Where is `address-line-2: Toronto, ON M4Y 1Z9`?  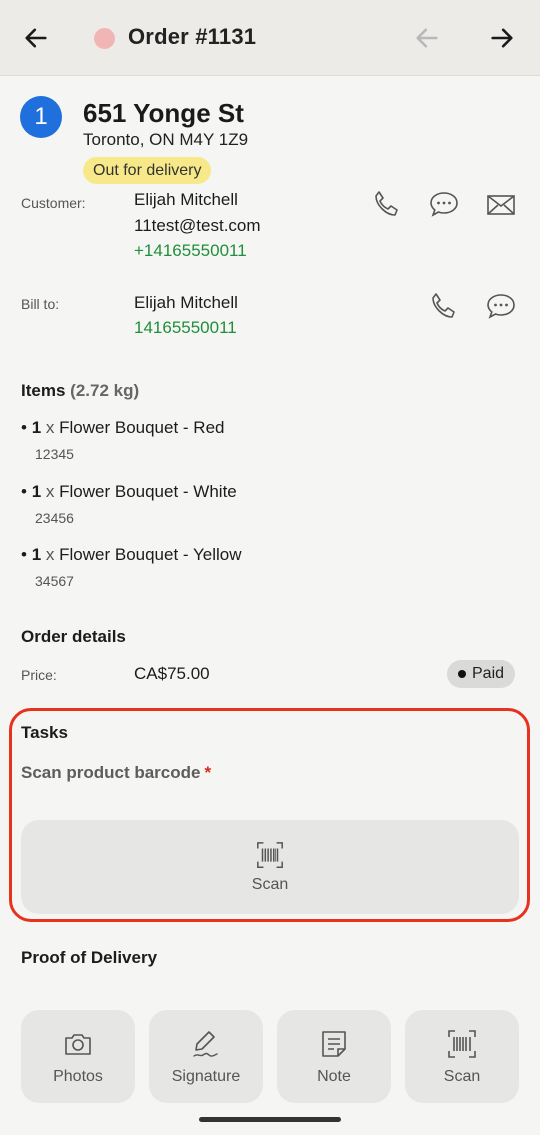
address-line-2: Toronto, ON M4Y 1Z9 is located at coordinates (166, 139).